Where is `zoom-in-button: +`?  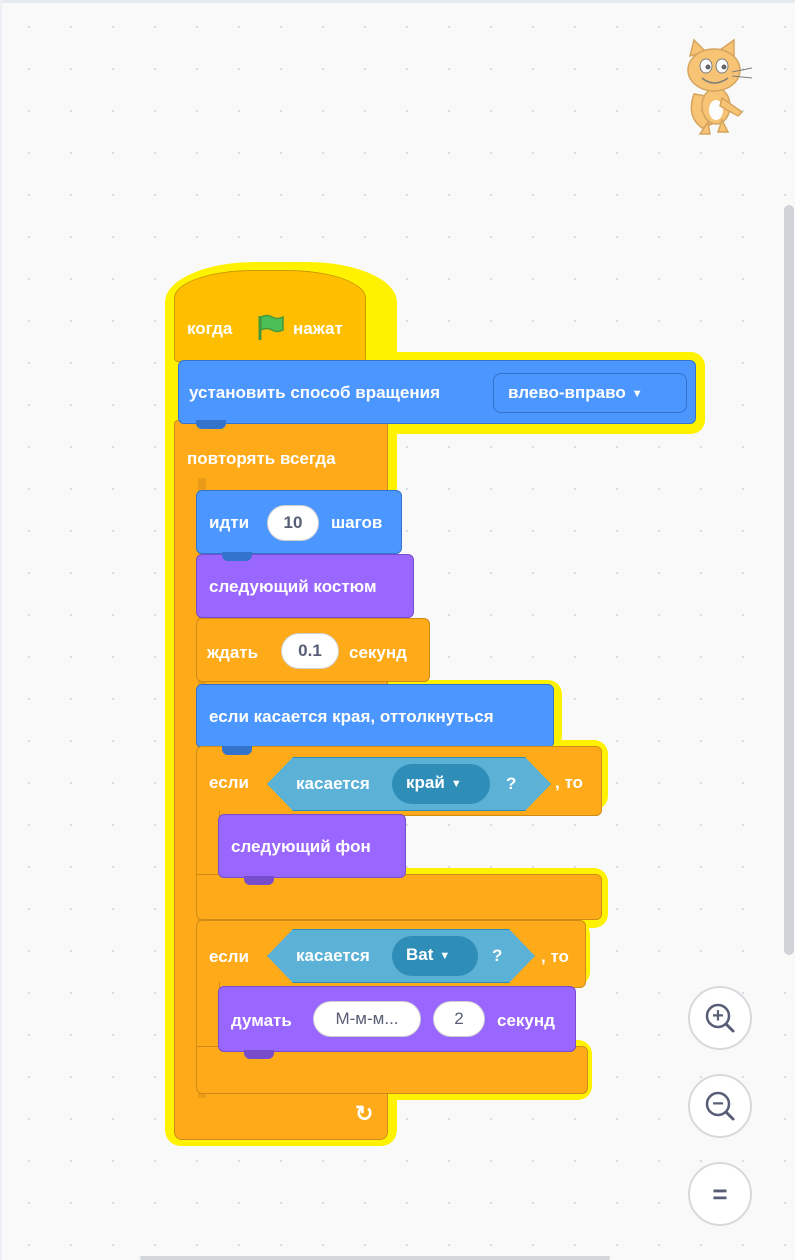
zoom-in-button: + is located at coordinates (720, 1018).